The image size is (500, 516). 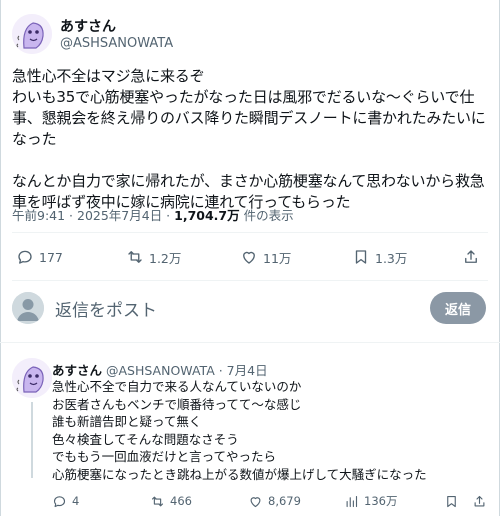 I want to click on views-label: 件の表示, so click(x=266, y=215).